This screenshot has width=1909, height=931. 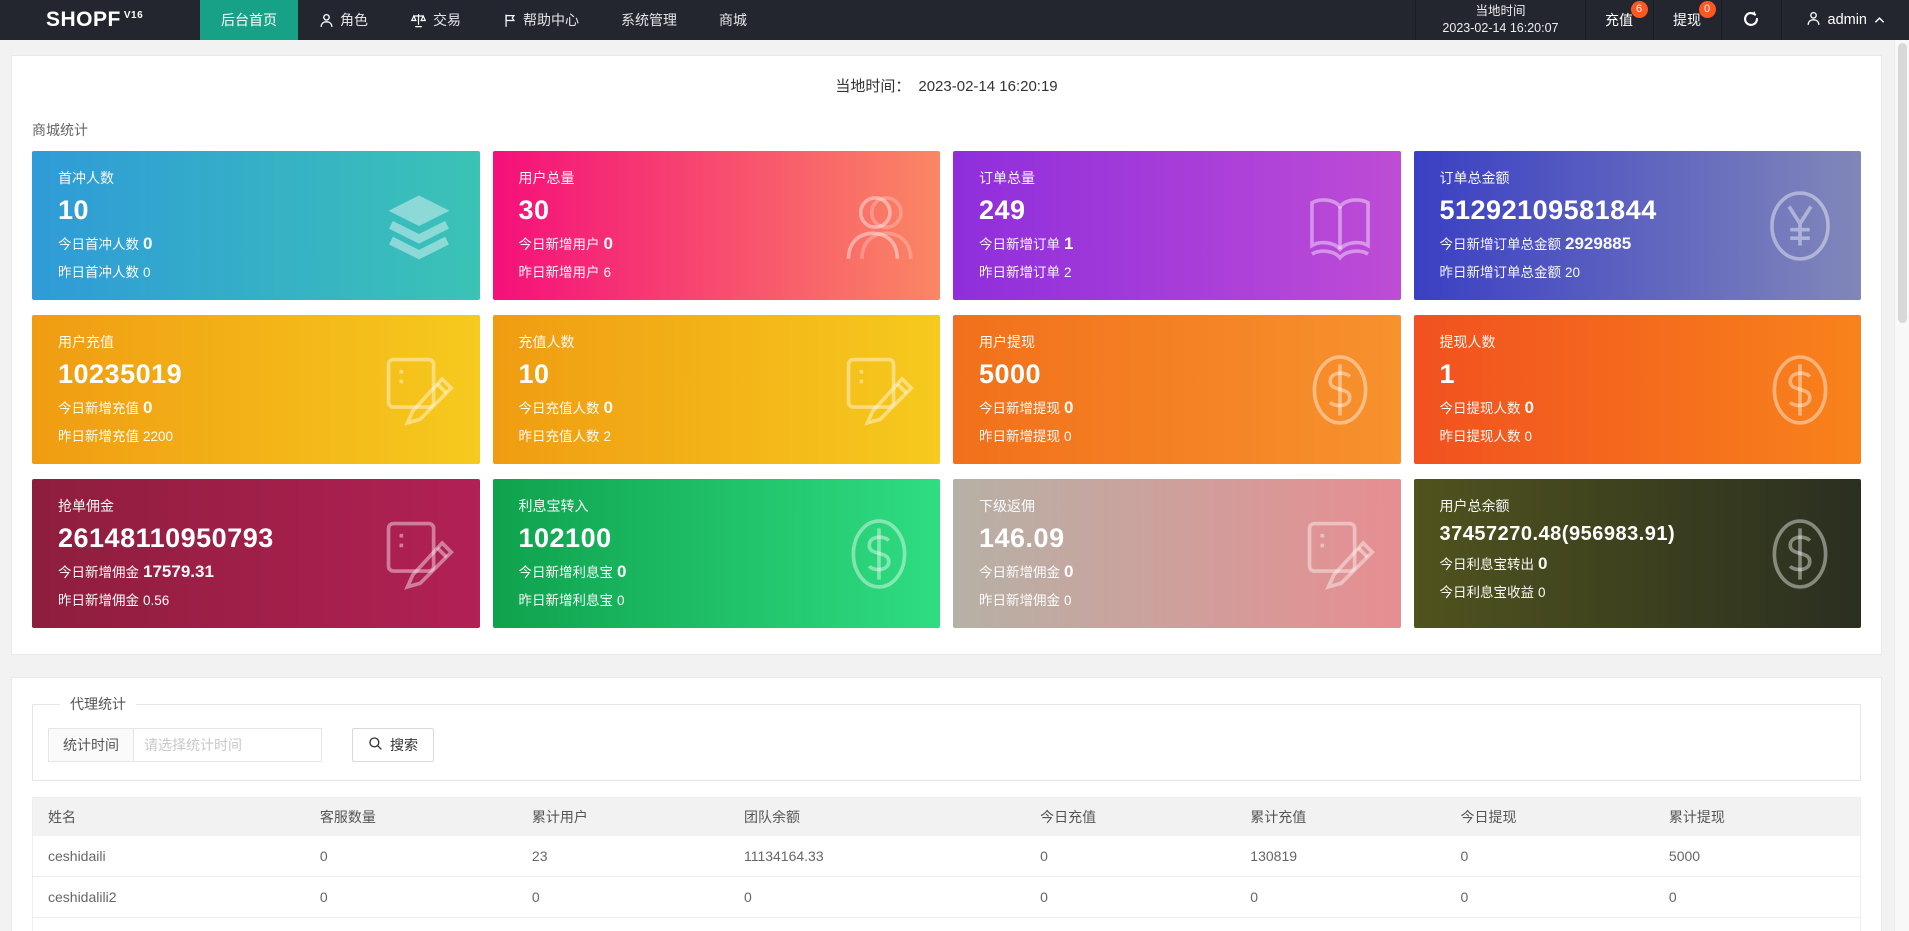 I want to click on page-time-label: 当地时间：, so click(x=873, y=86).